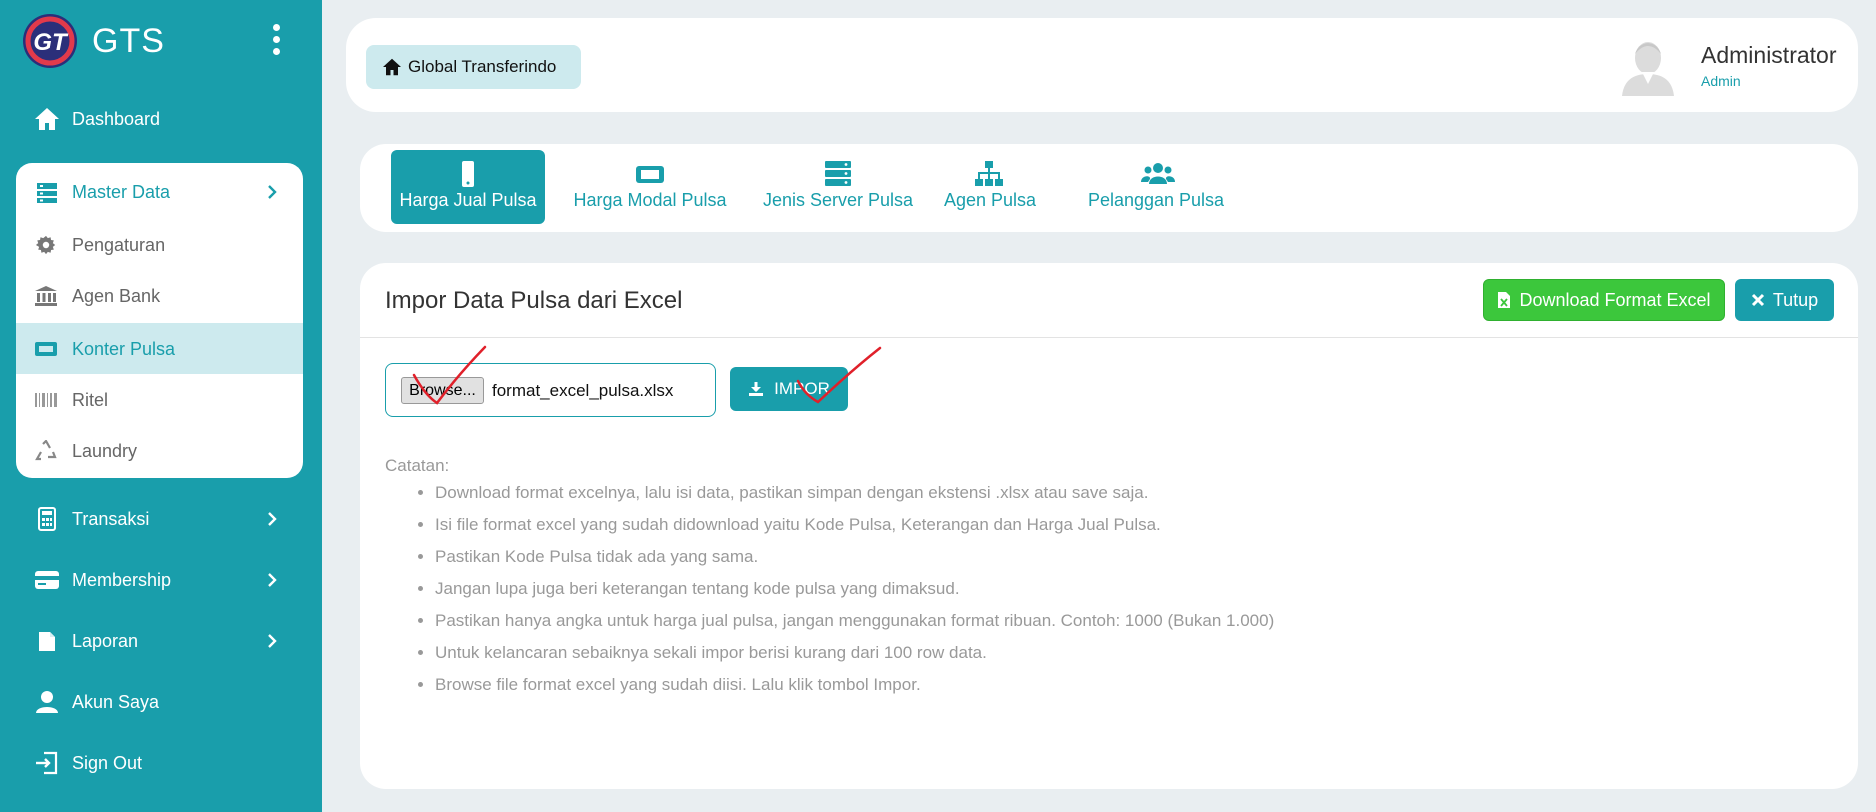  I want to click on book-icon, so click(47, 641).